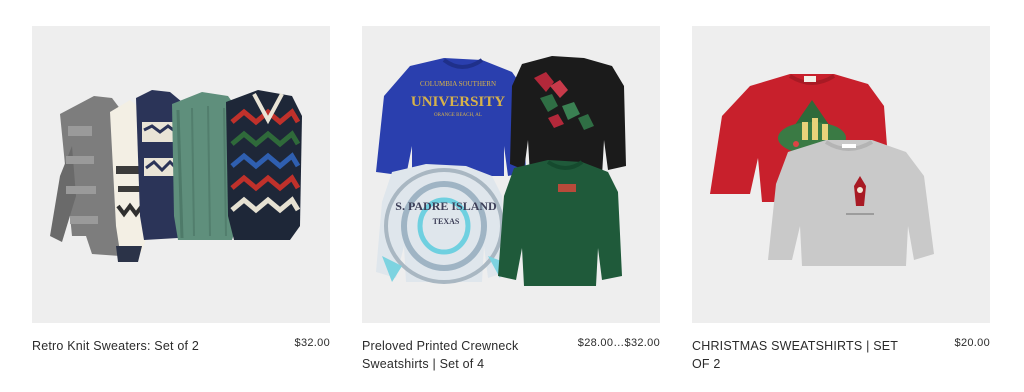 This screenshot has height=392, width=1024. What do you see at coordinates (618, 343) in the screenshot?
I see `product-price: $28.00…$32.00` at bounding box center [618, 343].